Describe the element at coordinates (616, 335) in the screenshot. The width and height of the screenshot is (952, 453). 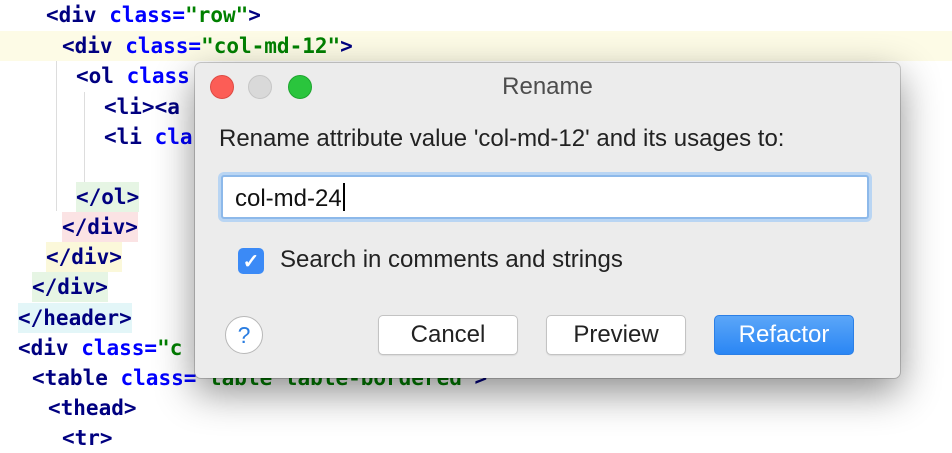
I see `preview-button: Preview` at that location.